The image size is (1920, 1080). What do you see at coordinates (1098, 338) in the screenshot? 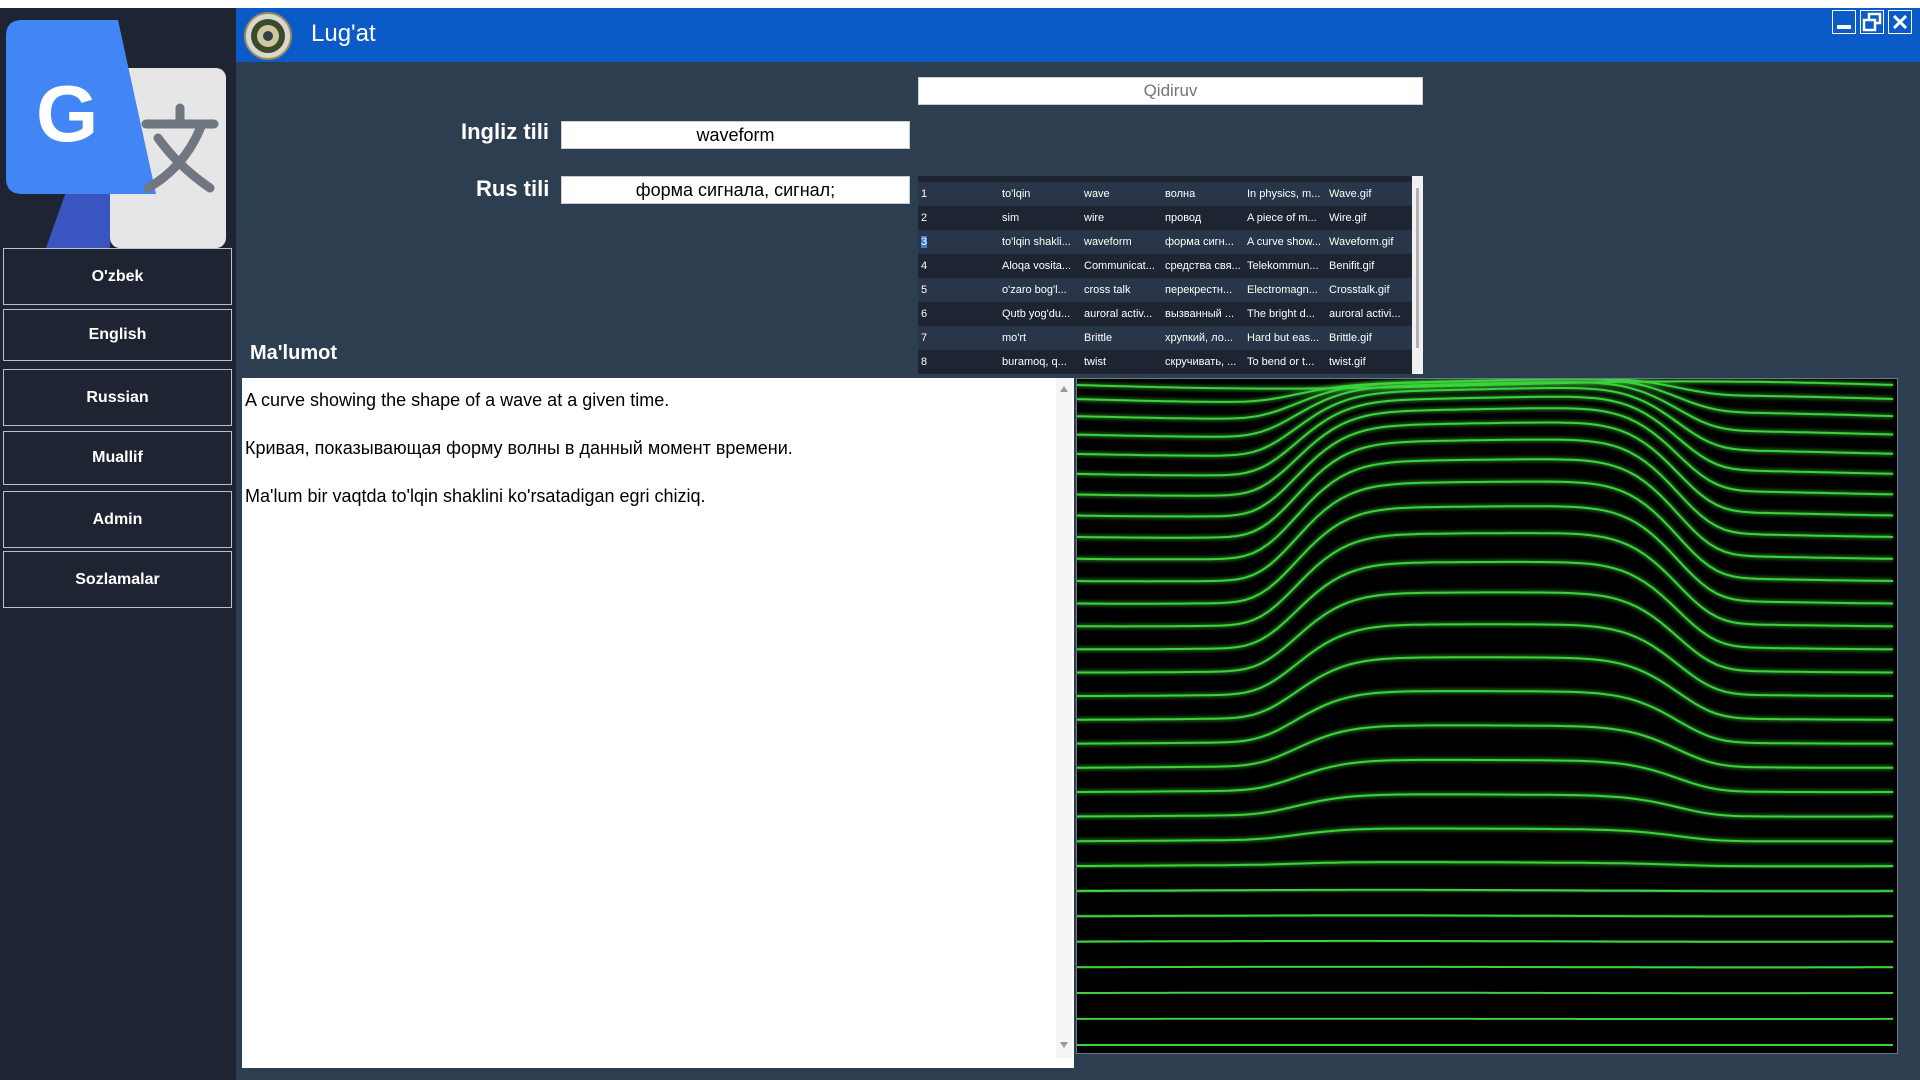
I see `table-cell-en: Brittle` at bounding box center [1098, 338].